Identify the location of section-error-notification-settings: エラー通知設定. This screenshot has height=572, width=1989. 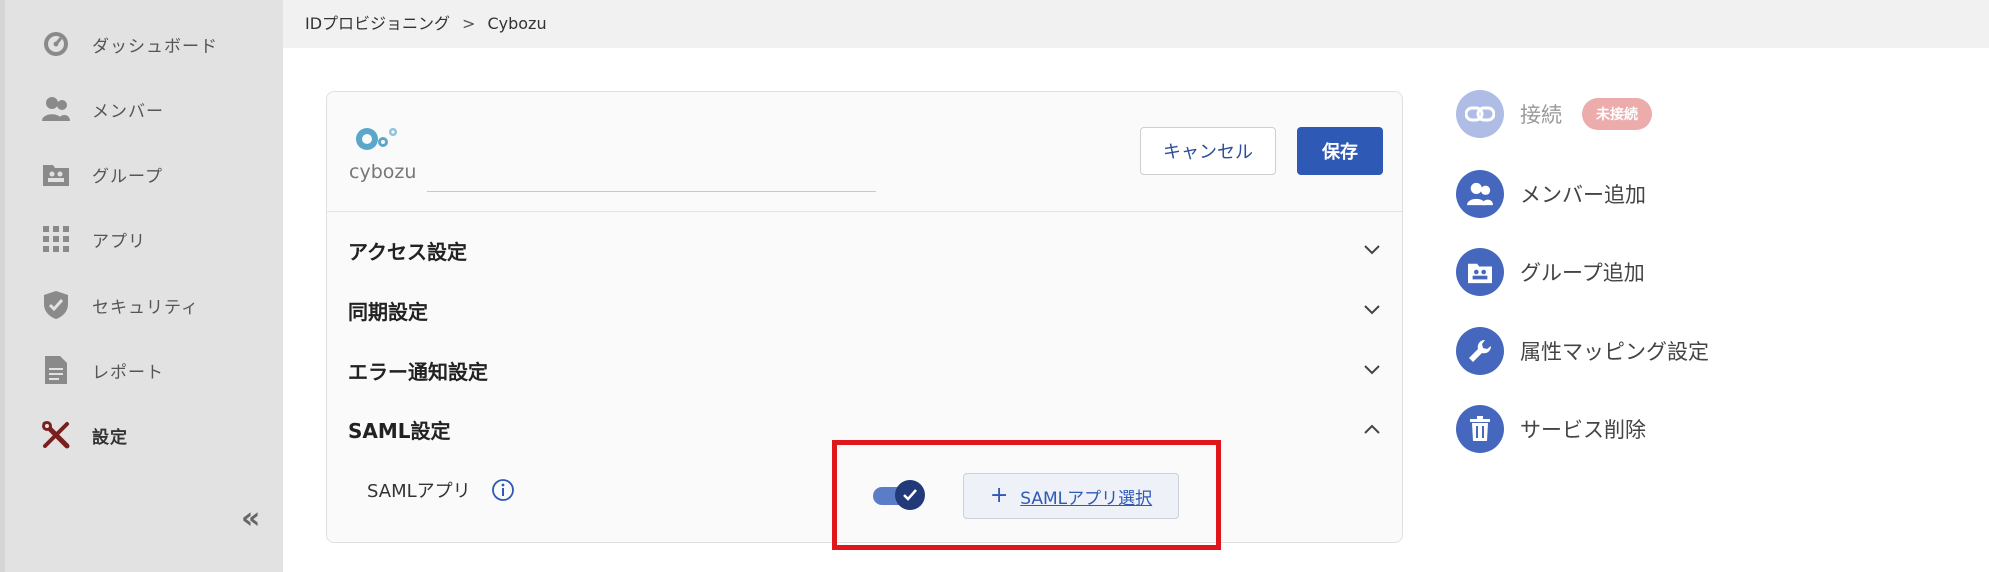
(865, 370).